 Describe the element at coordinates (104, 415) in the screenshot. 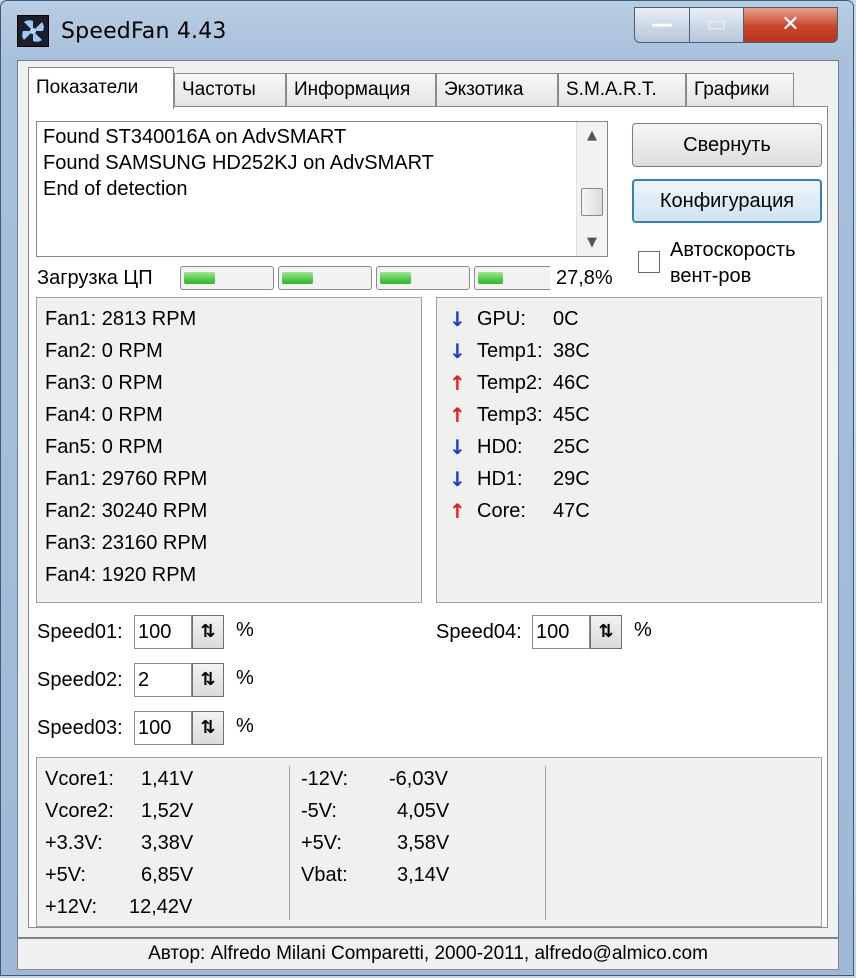

I see `fan-reading: Fan4: 0 RPM` at that location.